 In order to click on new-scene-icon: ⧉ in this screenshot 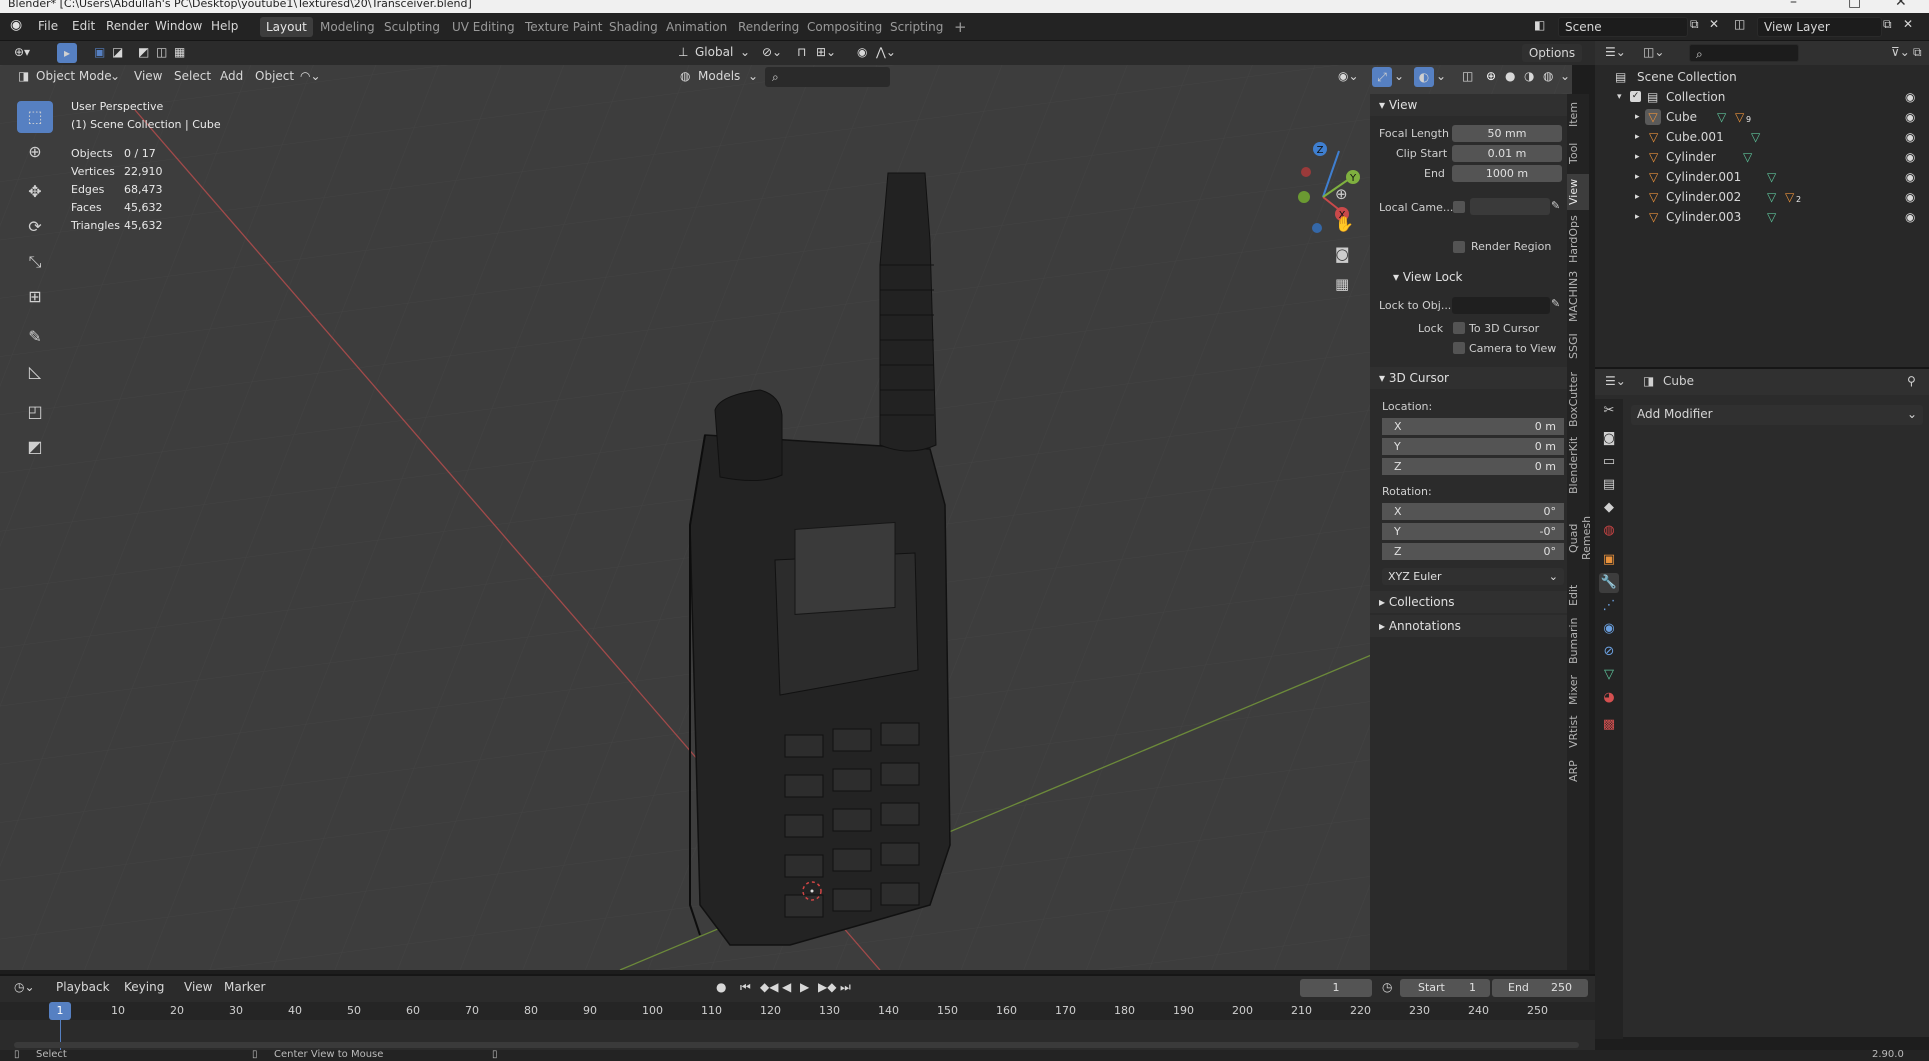, I will do `click(1694, 24)`.